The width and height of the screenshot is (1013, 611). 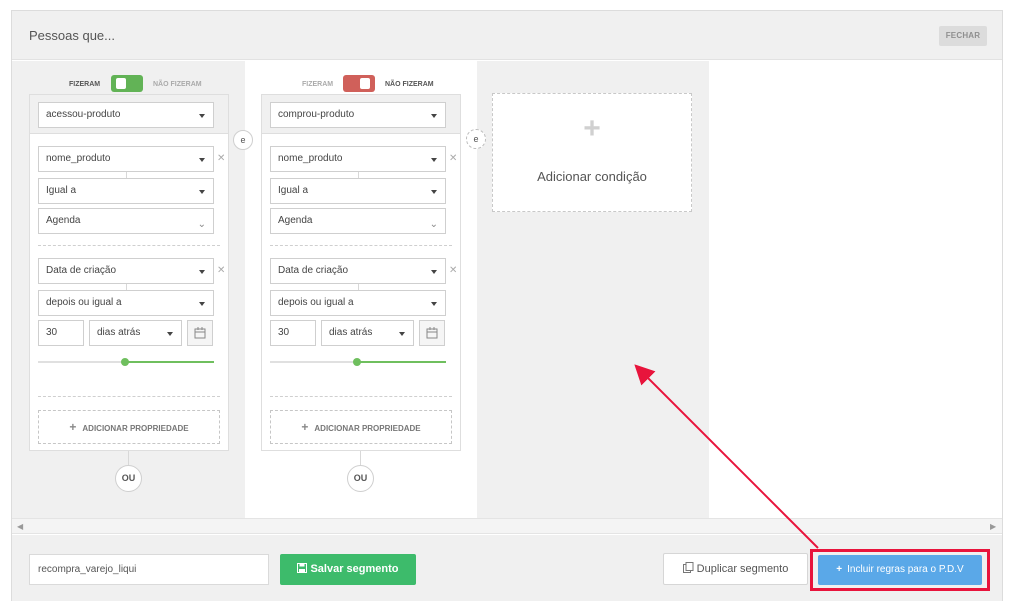 I want to click on save-segment-button: Salvar segmento, so click(x=348, y=569).